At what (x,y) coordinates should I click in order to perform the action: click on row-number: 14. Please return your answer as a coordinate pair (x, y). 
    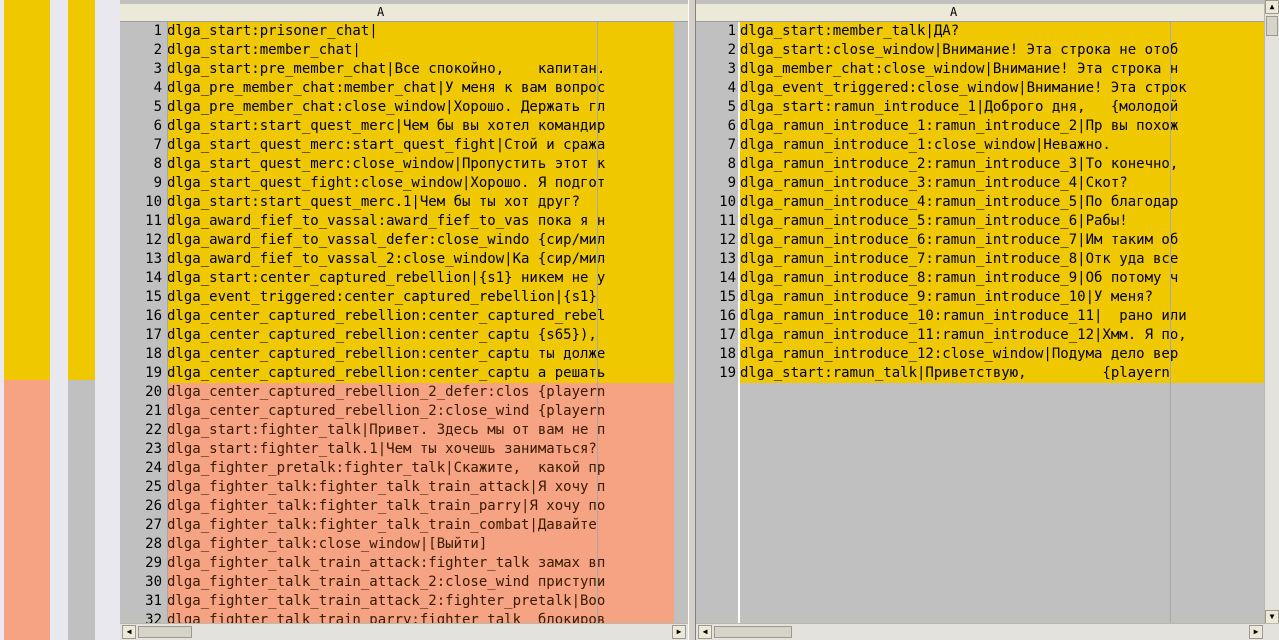
    Looking at the image, I should click on (727, 278).